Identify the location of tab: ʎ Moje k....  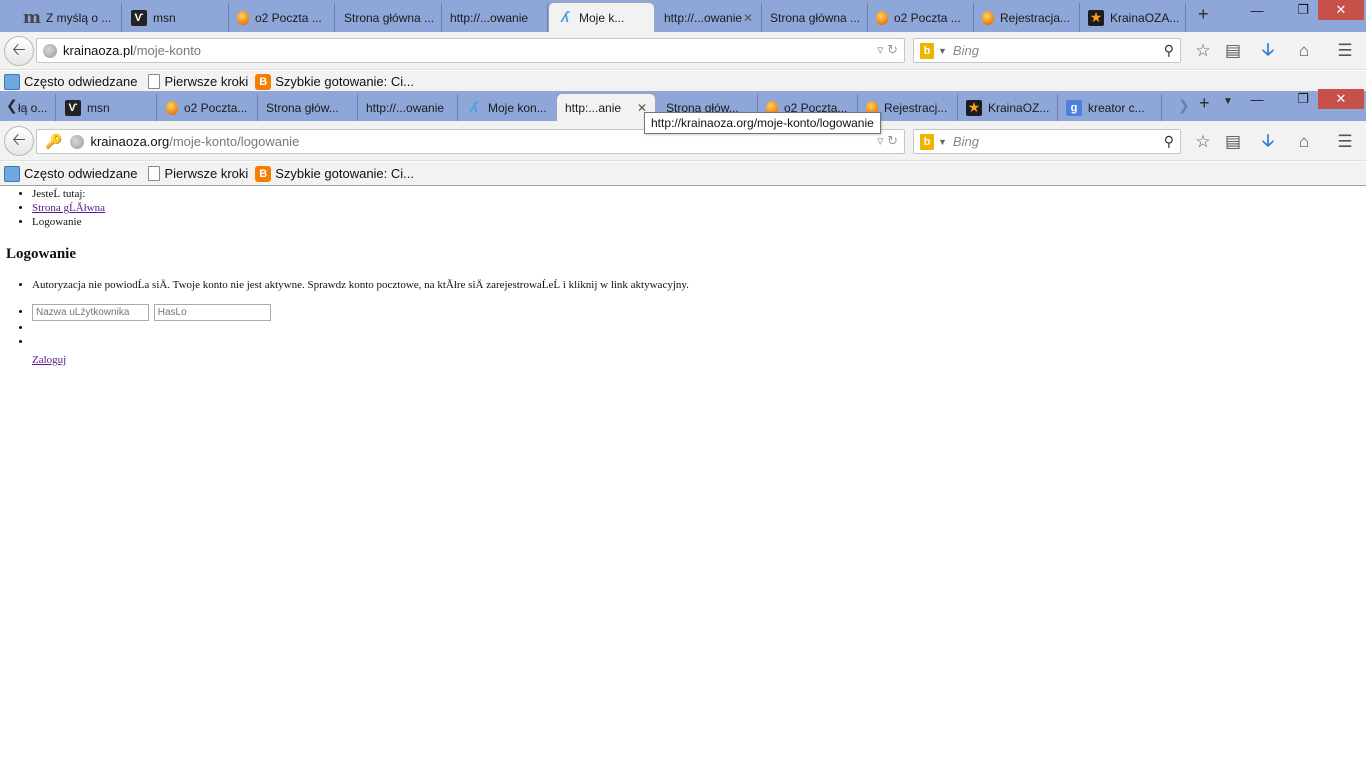
(601, 17).